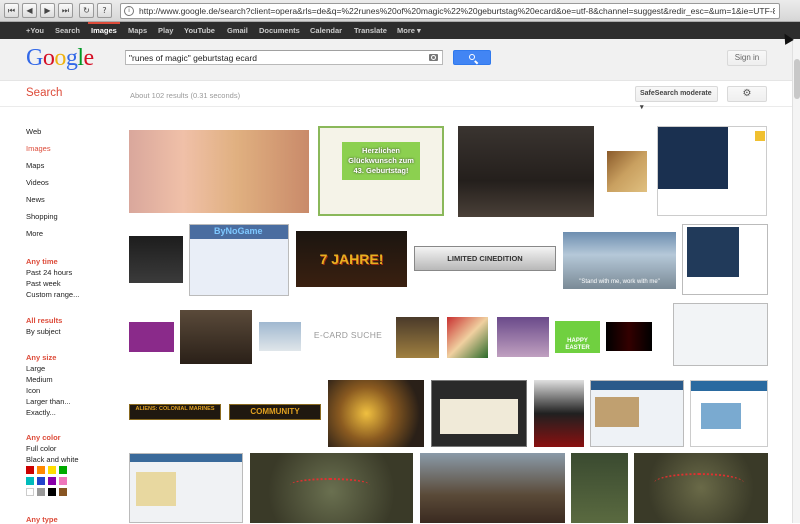 This screenshot has width=800, height=524. Describe the element at coordinates (797, 79) in the screenshot. I see `scrollbar-thumb` at that location.